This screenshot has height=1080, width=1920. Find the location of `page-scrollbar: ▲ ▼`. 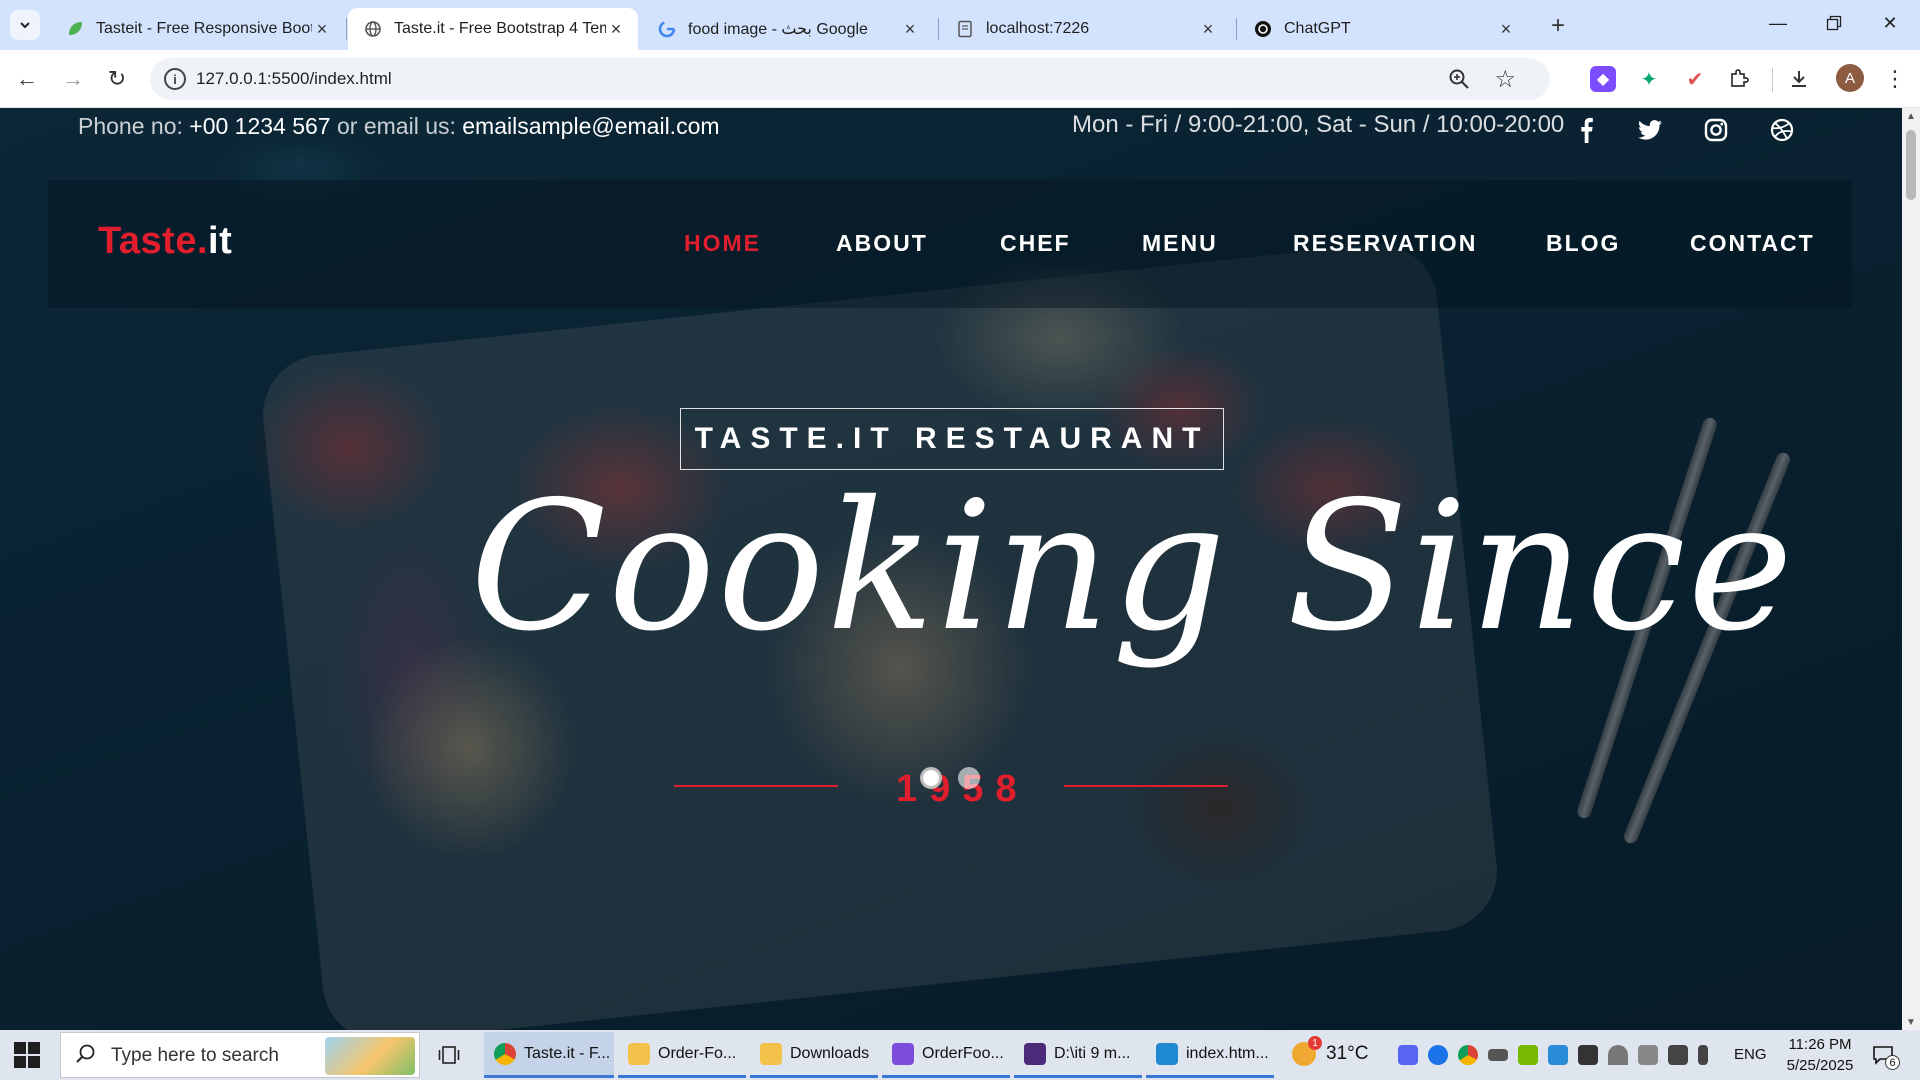

page-scrollbar: ▲ ▼ is located at coordinates (1911, 569).